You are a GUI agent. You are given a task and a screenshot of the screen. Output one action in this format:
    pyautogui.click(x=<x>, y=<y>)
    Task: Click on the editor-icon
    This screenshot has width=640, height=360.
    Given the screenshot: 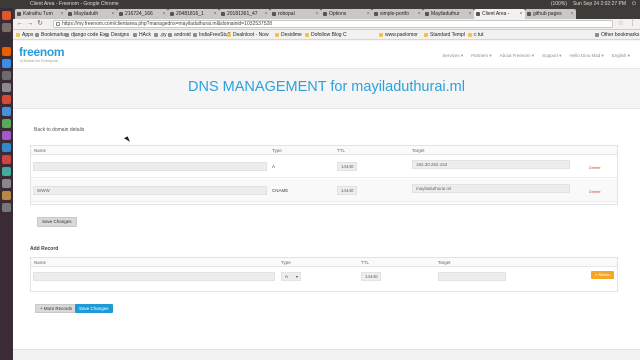 What is the action you would take?
    pyautogui.click(x=6, y=75)
    